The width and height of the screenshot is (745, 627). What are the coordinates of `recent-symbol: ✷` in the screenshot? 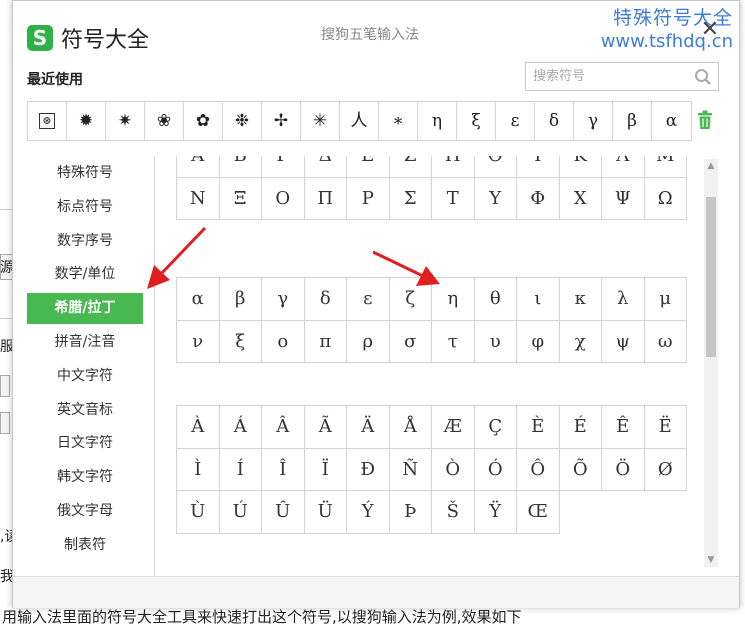 It's located at (125, 121).